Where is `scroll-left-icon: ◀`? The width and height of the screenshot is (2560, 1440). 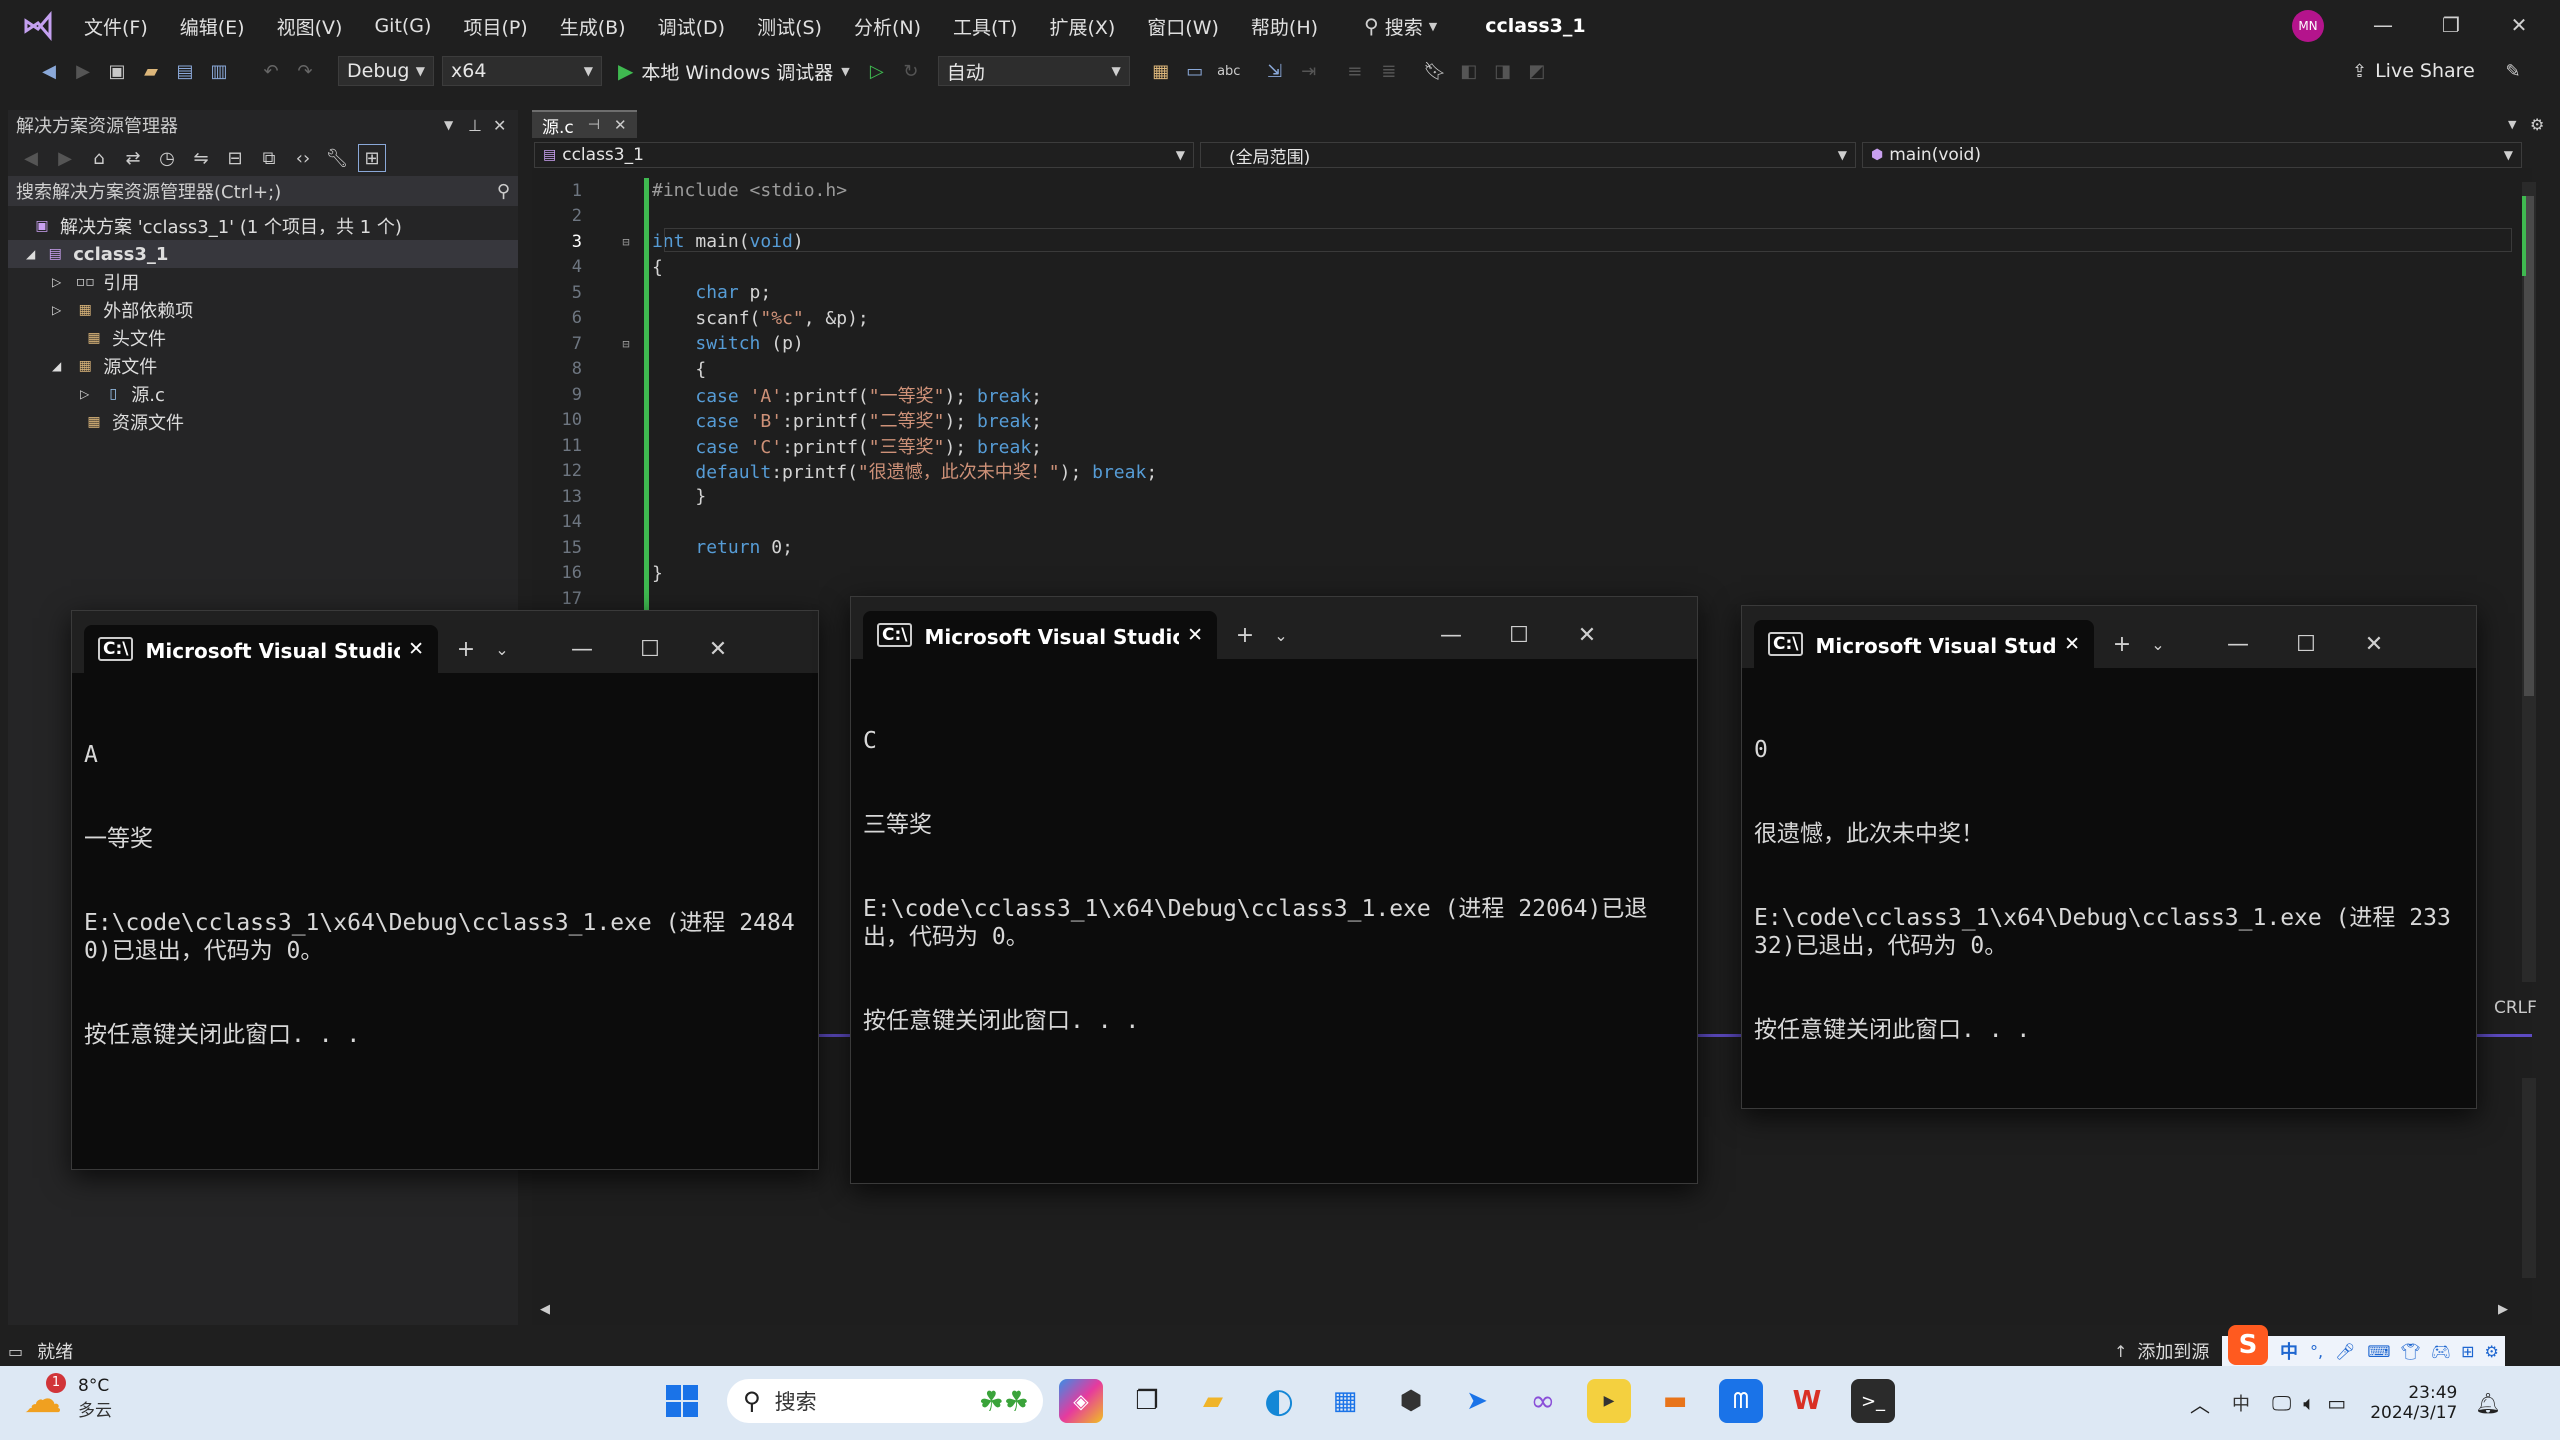 scroll-left-icon: ◀ is located at coordinates (545, 1309).